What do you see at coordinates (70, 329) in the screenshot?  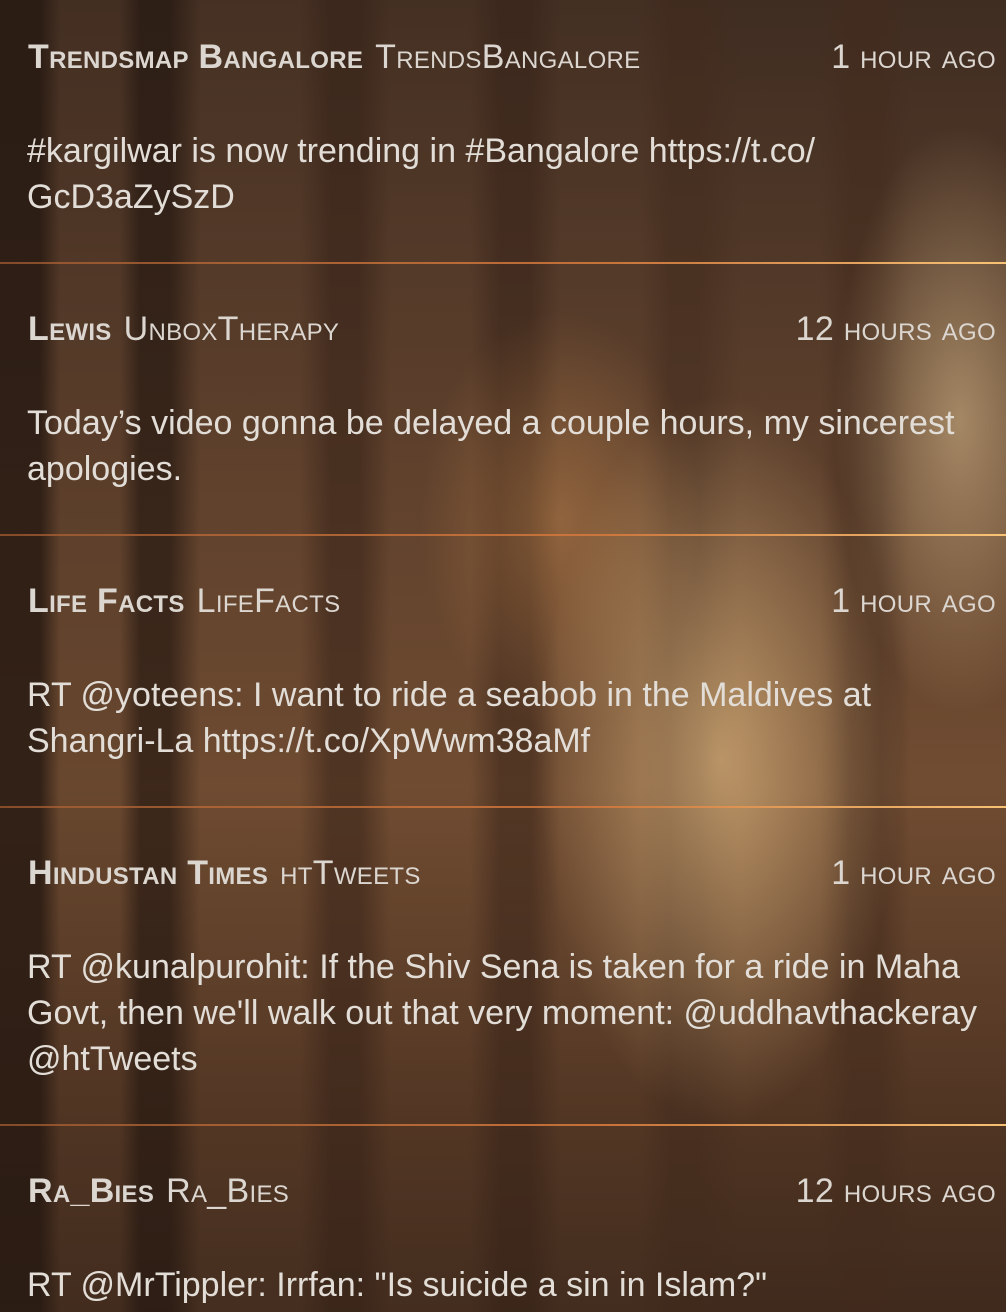 I see `author-display-name: Lewis` at bounding box center [70, 329].